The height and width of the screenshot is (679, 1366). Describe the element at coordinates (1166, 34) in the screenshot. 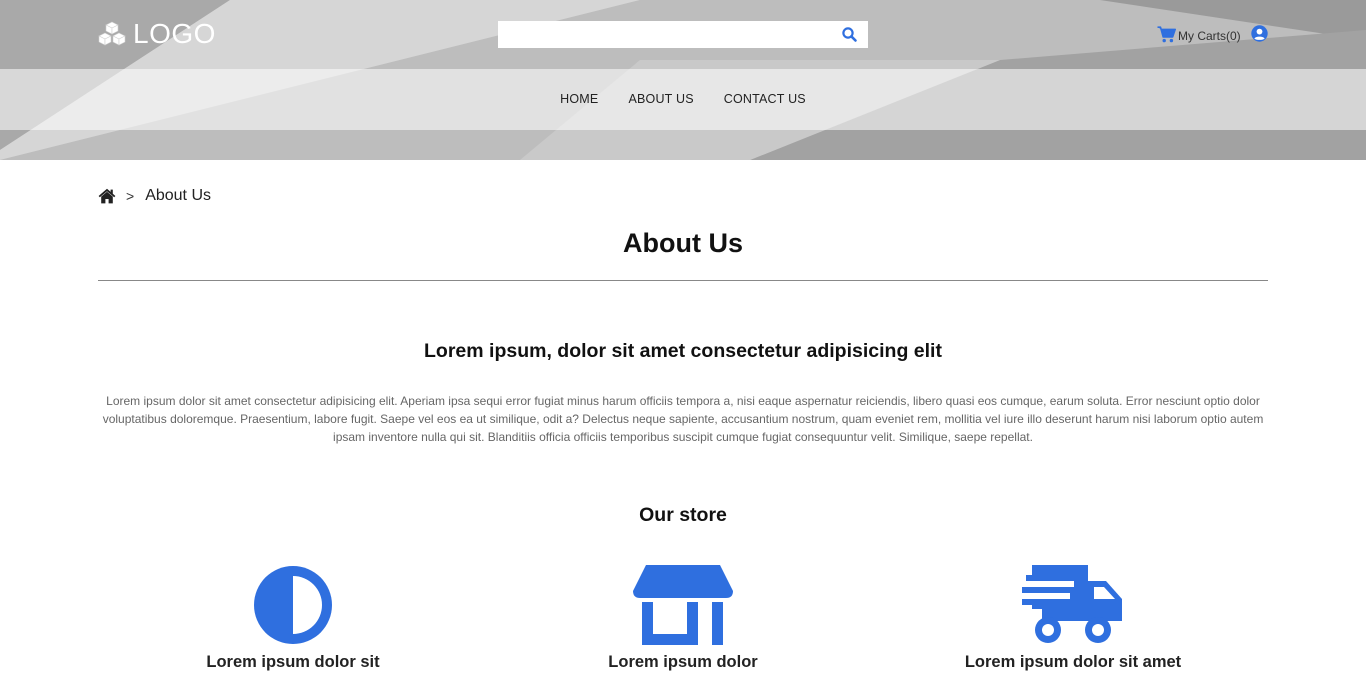

I see `shopping-cart-icon` at that location.